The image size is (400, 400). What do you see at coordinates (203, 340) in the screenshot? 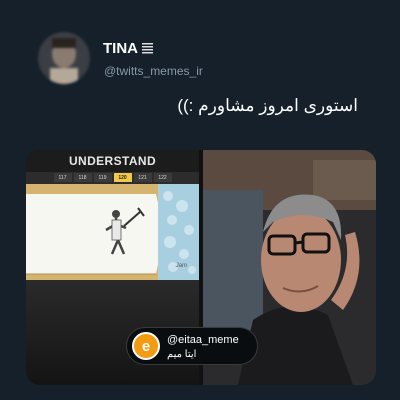
I see `watermark-handle: @eitaa_meme` at bounding box center [203, 340].